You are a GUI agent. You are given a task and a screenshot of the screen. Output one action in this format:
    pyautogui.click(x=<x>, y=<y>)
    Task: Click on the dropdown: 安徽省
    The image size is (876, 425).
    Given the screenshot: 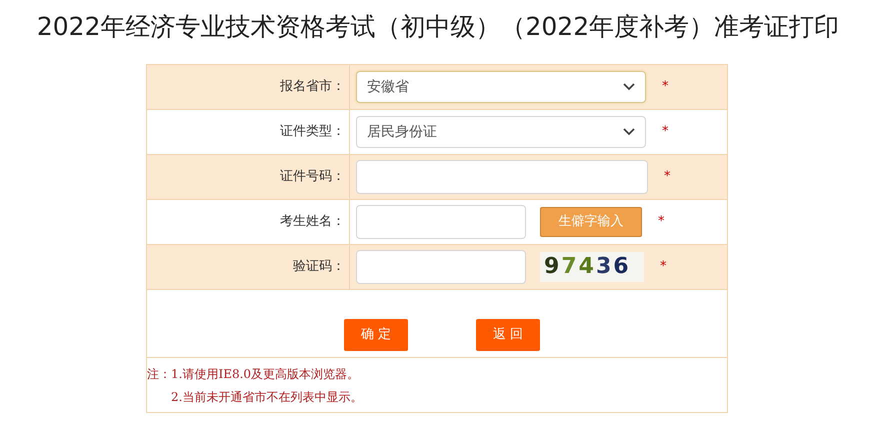 What is the action you would take?
    pyautogui.click(x=501, y=87)
    